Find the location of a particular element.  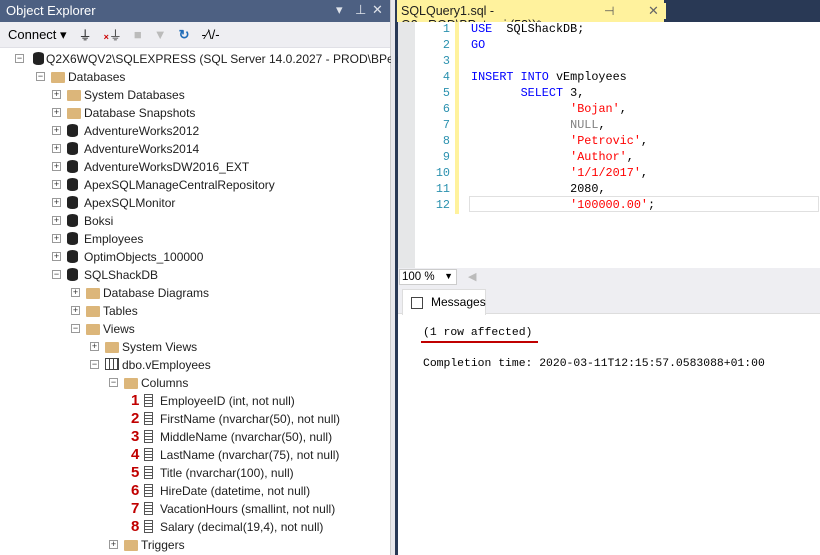

tree-node: + AdventureWorks2014 is located at coordinates (195, 149).